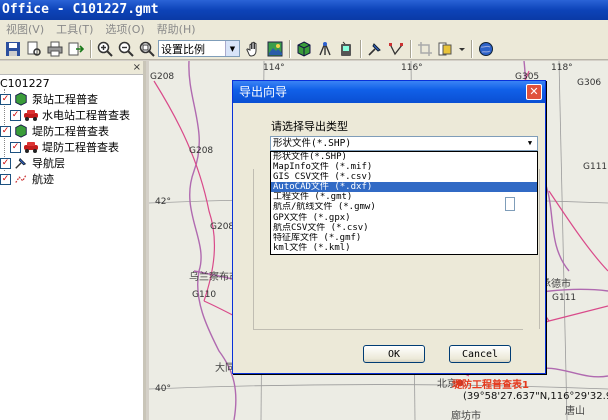  I want to click on track-icon, so click(21, 179).